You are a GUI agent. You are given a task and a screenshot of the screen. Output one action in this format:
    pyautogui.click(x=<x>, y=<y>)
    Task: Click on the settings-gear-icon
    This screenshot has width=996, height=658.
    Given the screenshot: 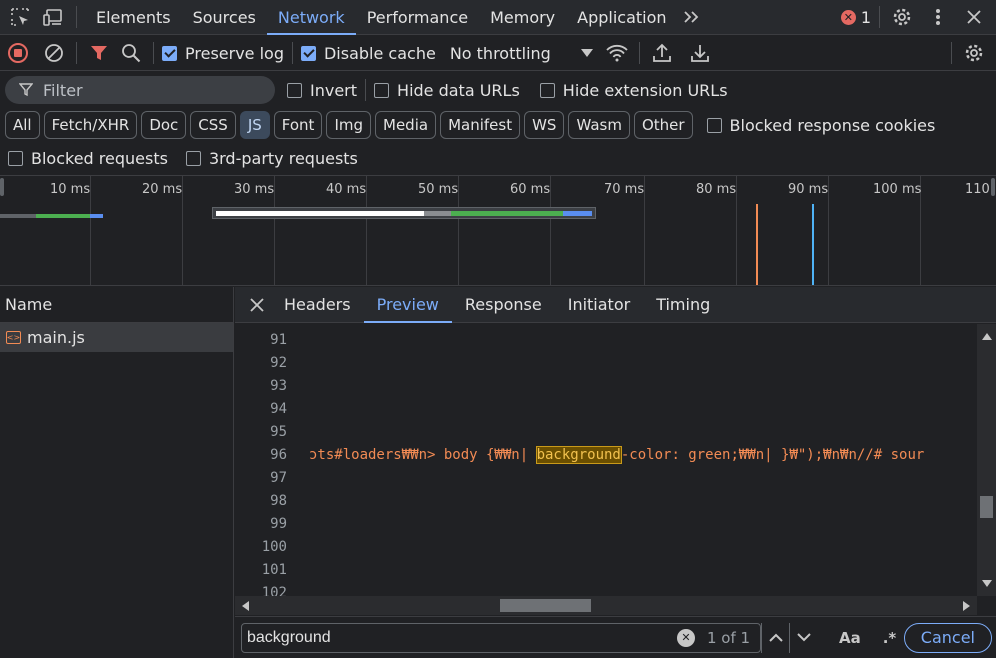 What is the action you would take?
    pyautogui.click(x=902, y=17)
    